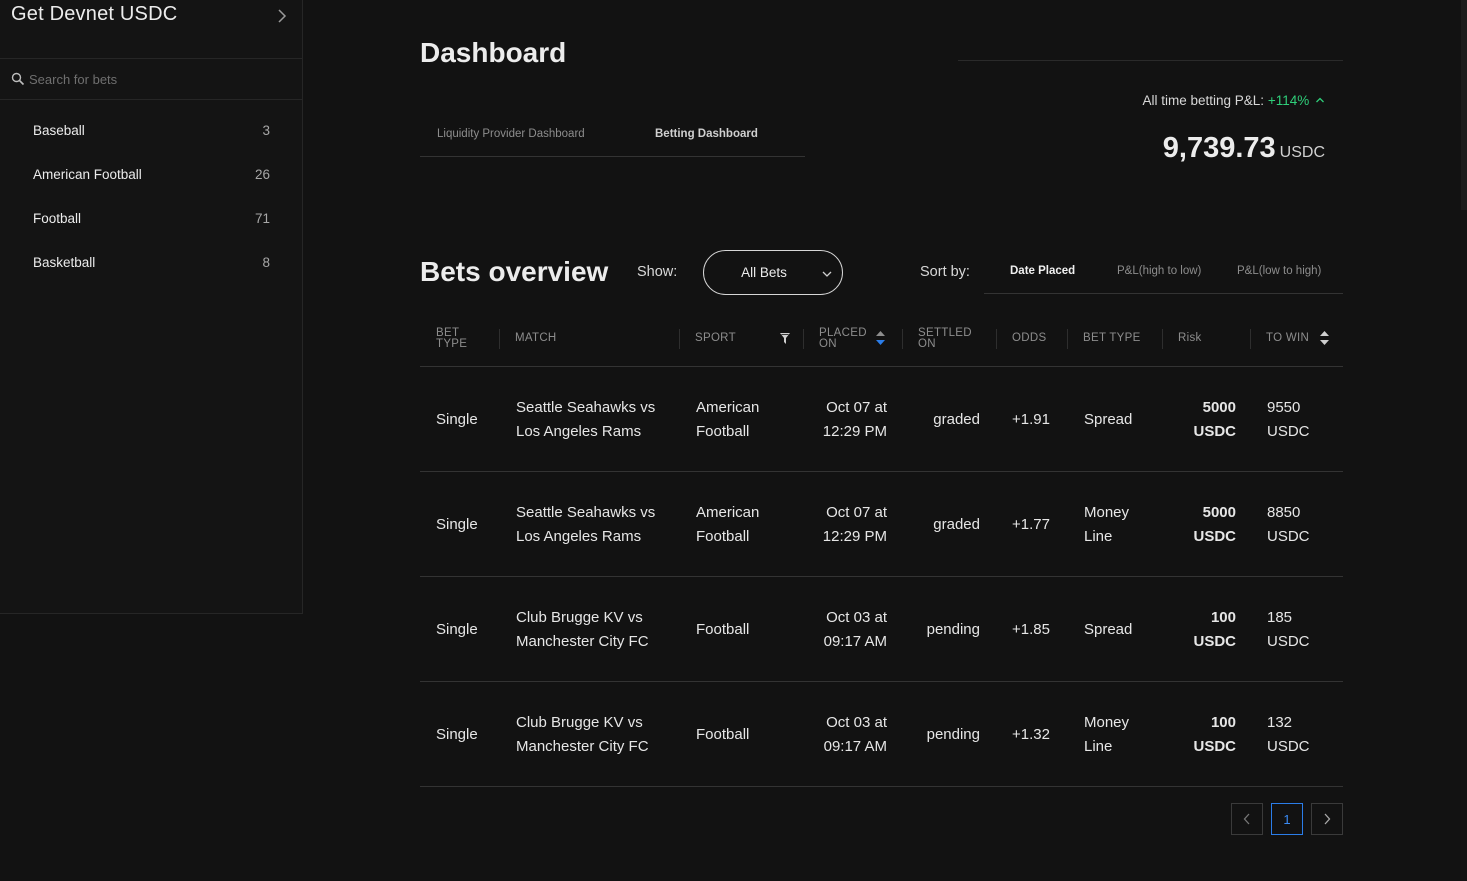  What do you see at coordinates (1031, 524) in the screenshot?
I see `cell-odds: +1.77` at bounding box center [1031, 524].